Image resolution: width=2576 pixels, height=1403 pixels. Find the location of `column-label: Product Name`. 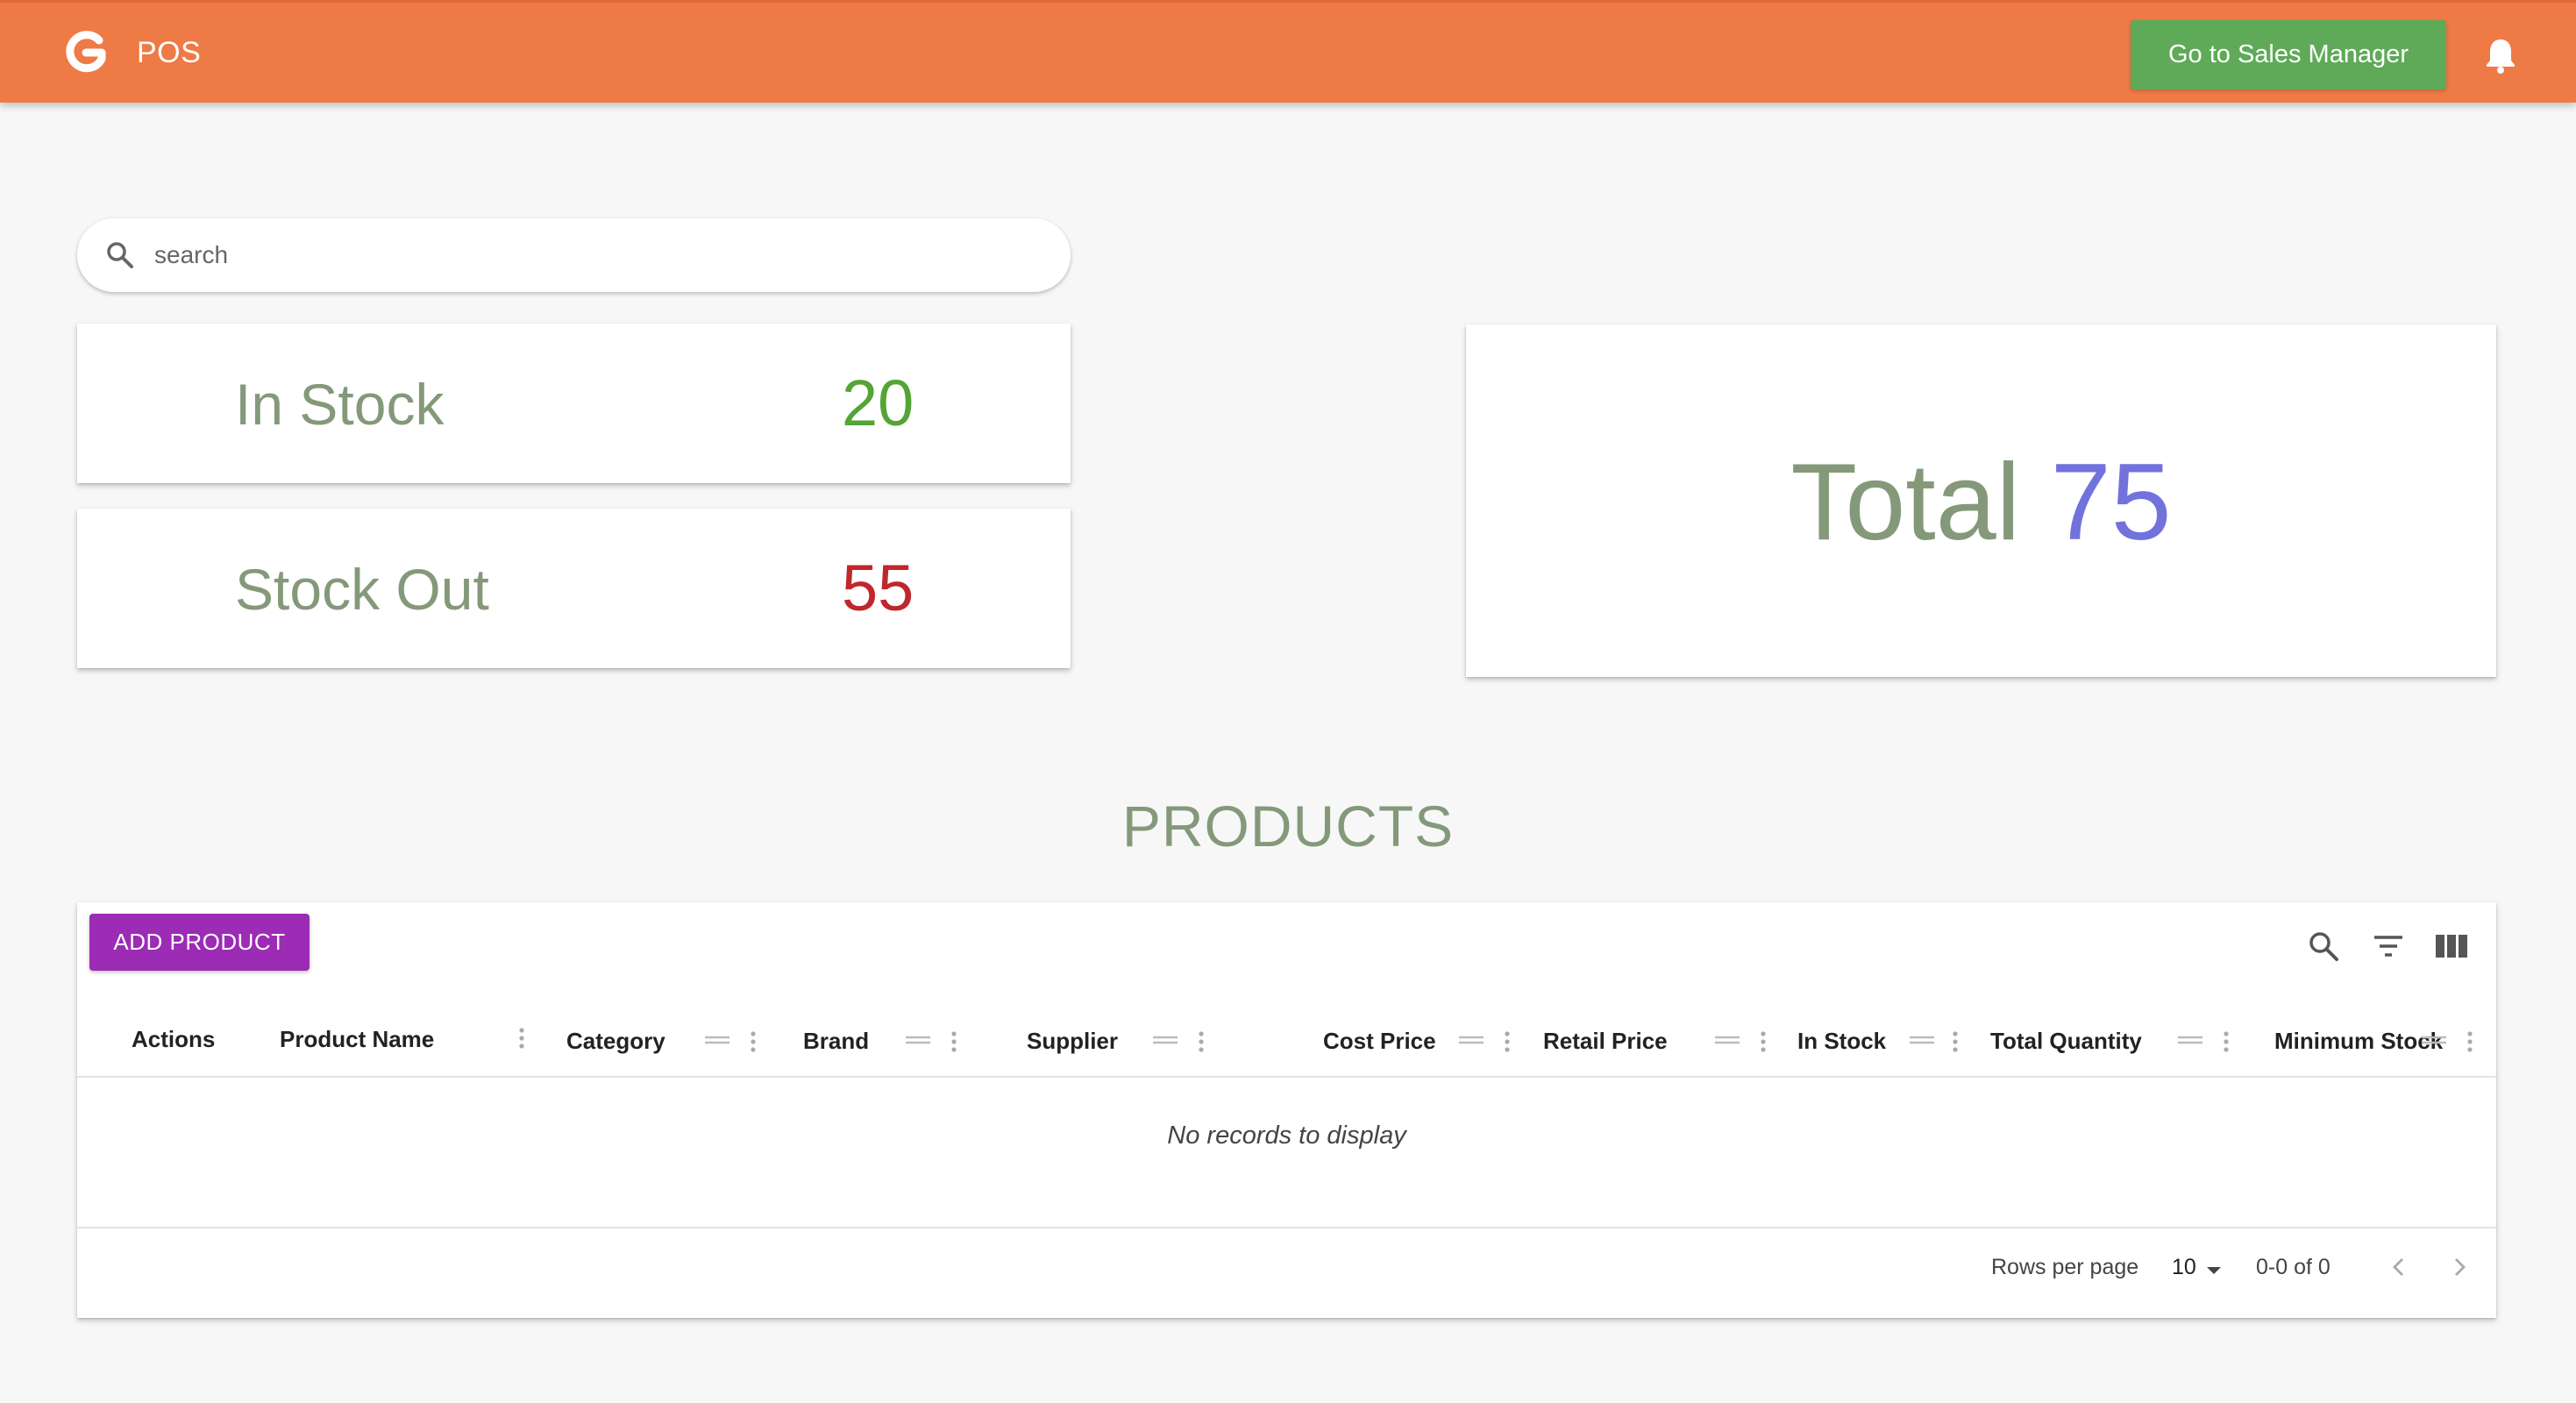

column-label: Product Name is located at coordinates (357, 1039).